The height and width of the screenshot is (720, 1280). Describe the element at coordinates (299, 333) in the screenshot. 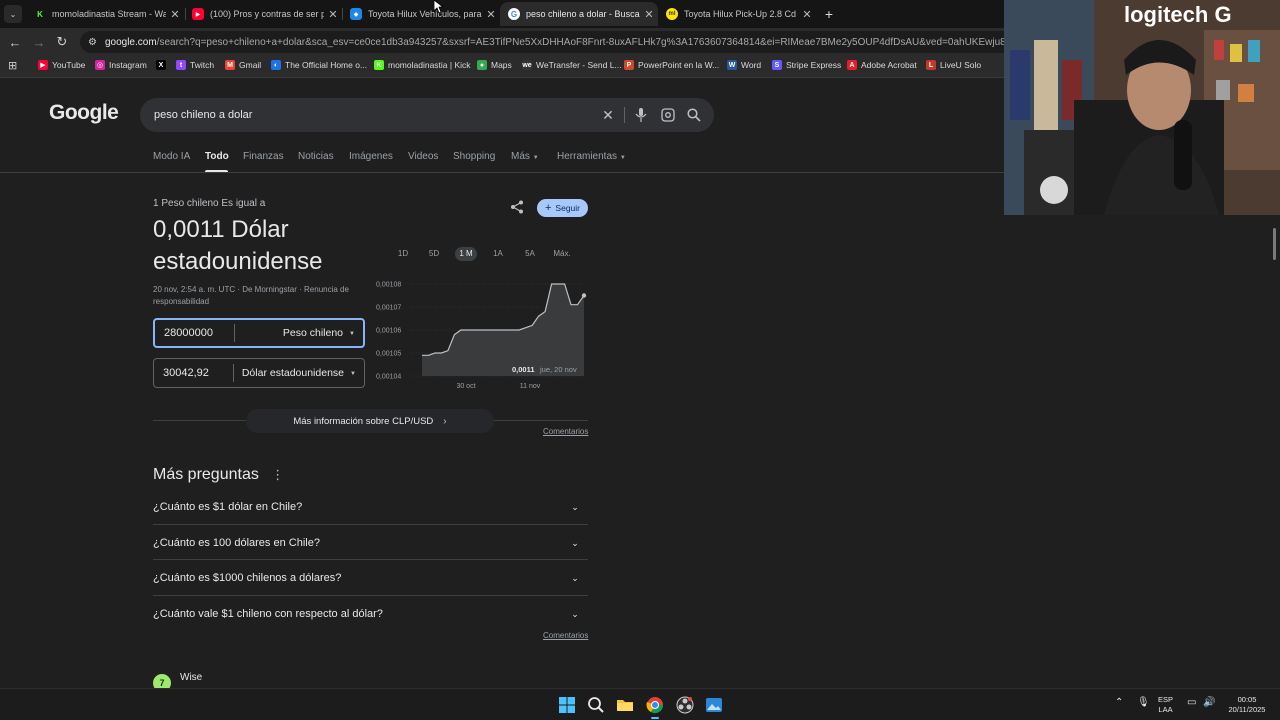

I see `from-currency-select: Peso chileno ▼` at that location.